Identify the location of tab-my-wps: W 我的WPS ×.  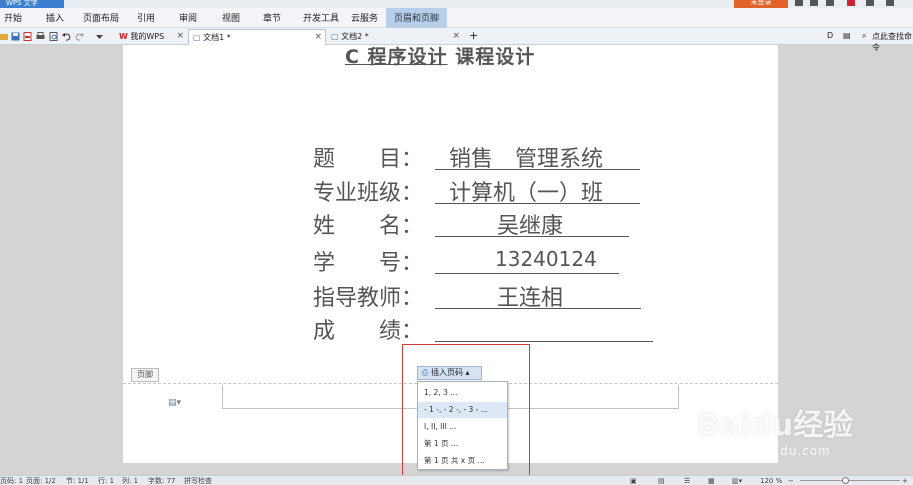
(151, 37).